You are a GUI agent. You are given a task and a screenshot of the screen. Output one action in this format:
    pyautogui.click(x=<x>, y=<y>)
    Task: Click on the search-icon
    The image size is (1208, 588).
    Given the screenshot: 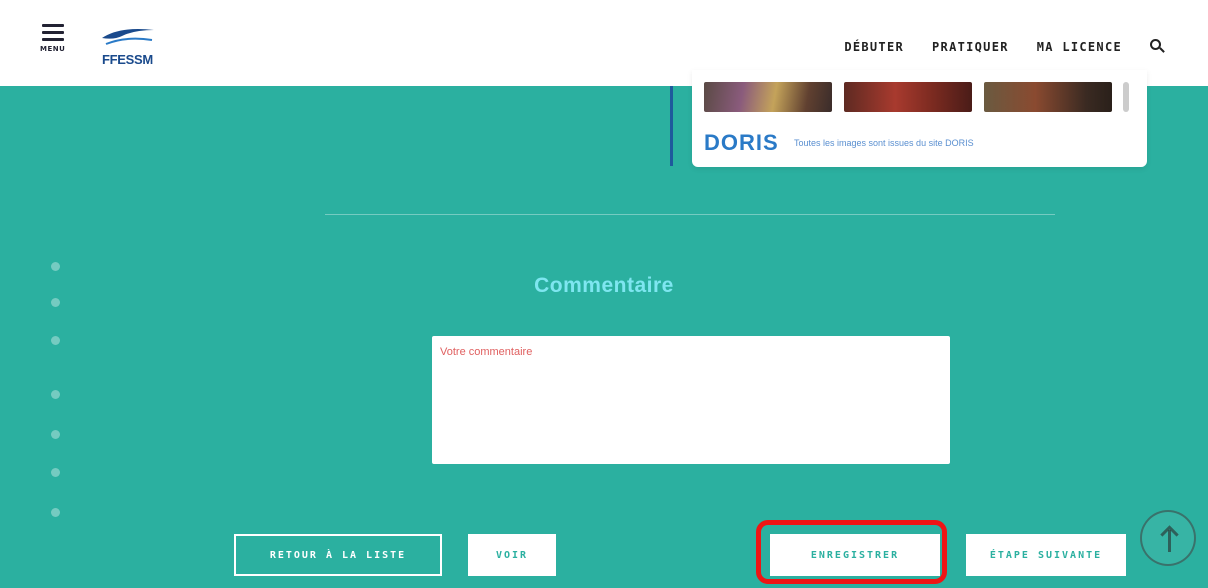 What is the action you would take?
    pyautogui.click(x=1158, y=47)
    